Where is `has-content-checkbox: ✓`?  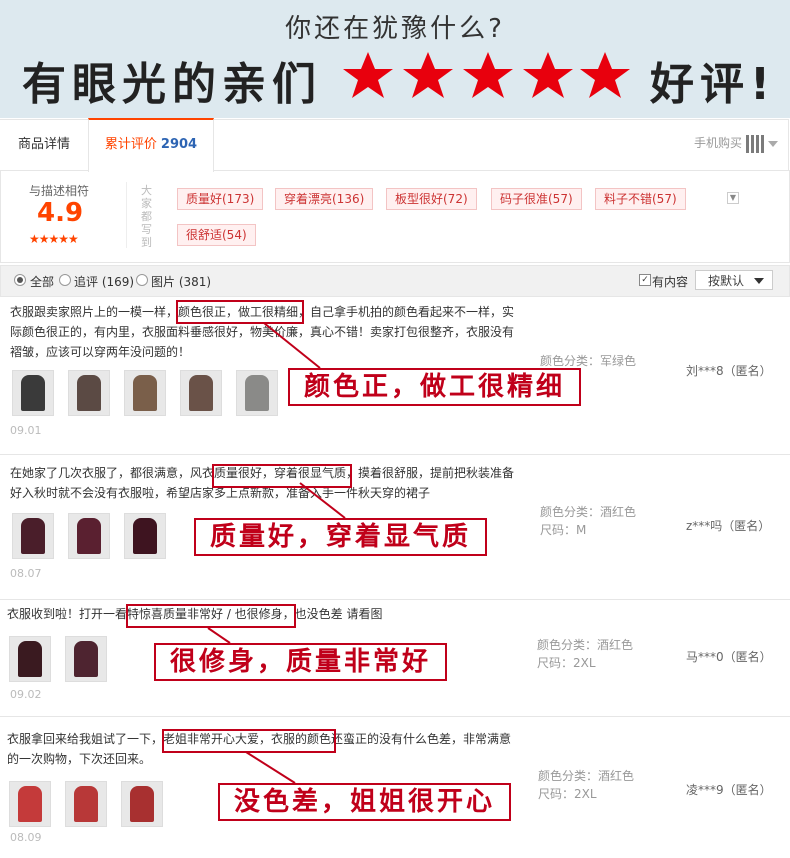
has-content-checkbox: ✓ is located at coordinates (645, 280).